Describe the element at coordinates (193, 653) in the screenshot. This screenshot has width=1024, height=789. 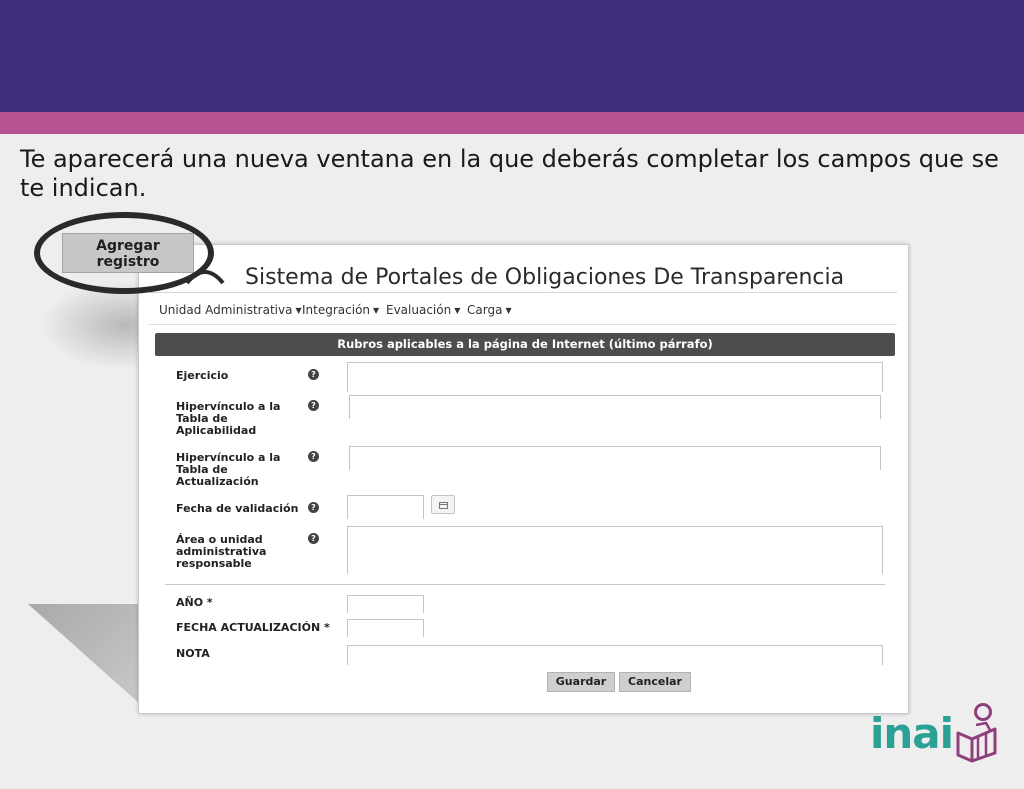
I see `field-label-nota: NOTA` at that location.